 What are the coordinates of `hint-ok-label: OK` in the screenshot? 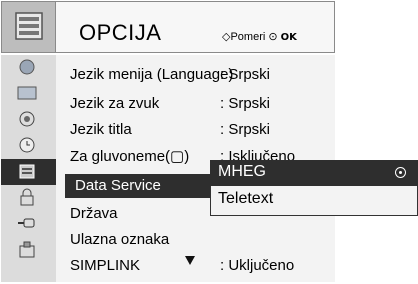 It's located at (288, 37).